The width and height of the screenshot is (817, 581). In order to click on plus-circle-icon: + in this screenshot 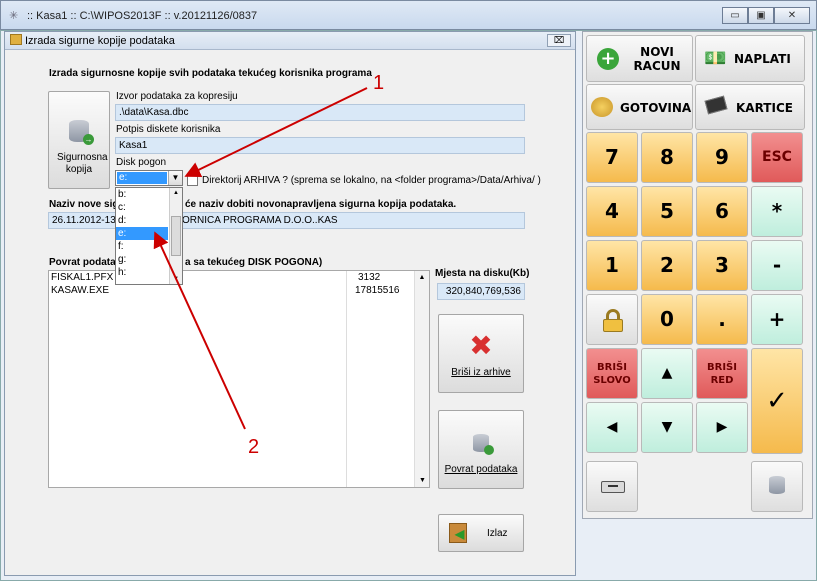, I will do `click(608, 59)`.